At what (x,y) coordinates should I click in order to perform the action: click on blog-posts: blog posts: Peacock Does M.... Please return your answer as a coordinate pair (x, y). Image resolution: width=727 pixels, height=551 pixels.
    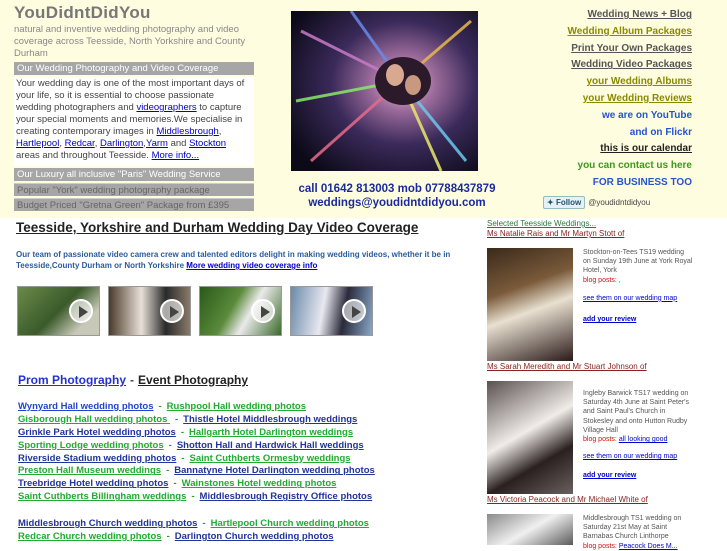
    Looking at the image, I should click on (630, 546).